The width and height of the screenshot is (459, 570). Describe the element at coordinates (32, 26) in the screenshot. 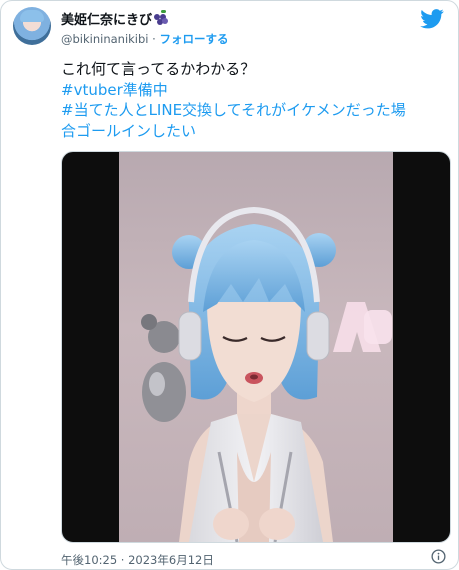

I see `avatar` at that location.